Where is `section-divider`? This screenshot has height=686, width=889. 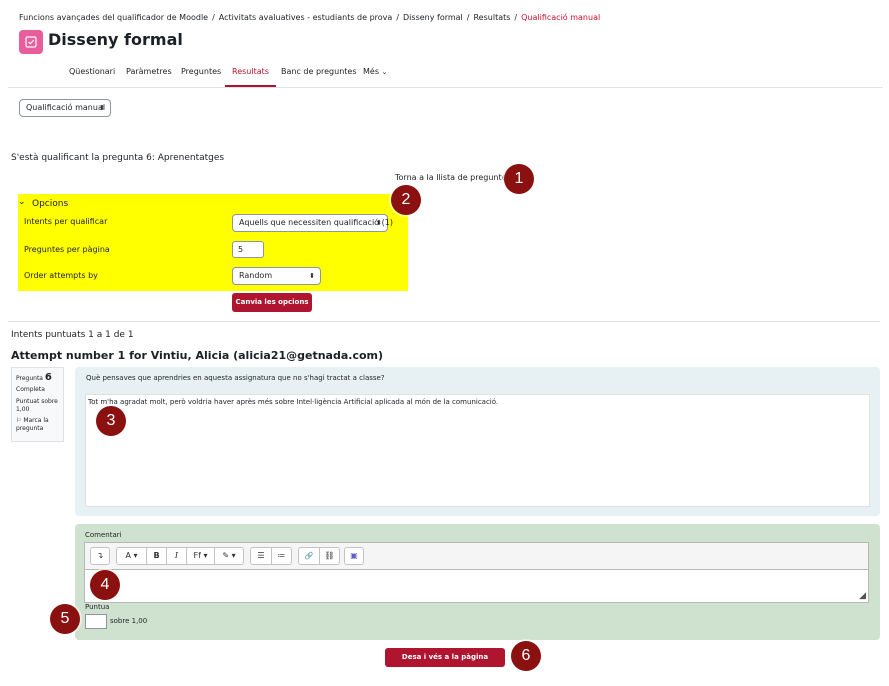 section-divider is located at coordinates (444, 321).